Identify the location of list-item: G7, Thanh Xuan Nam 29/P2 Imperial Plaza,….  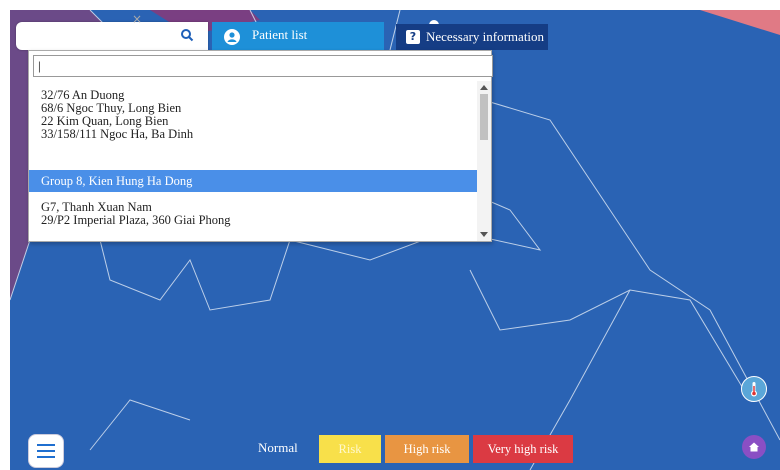
(253, 214).